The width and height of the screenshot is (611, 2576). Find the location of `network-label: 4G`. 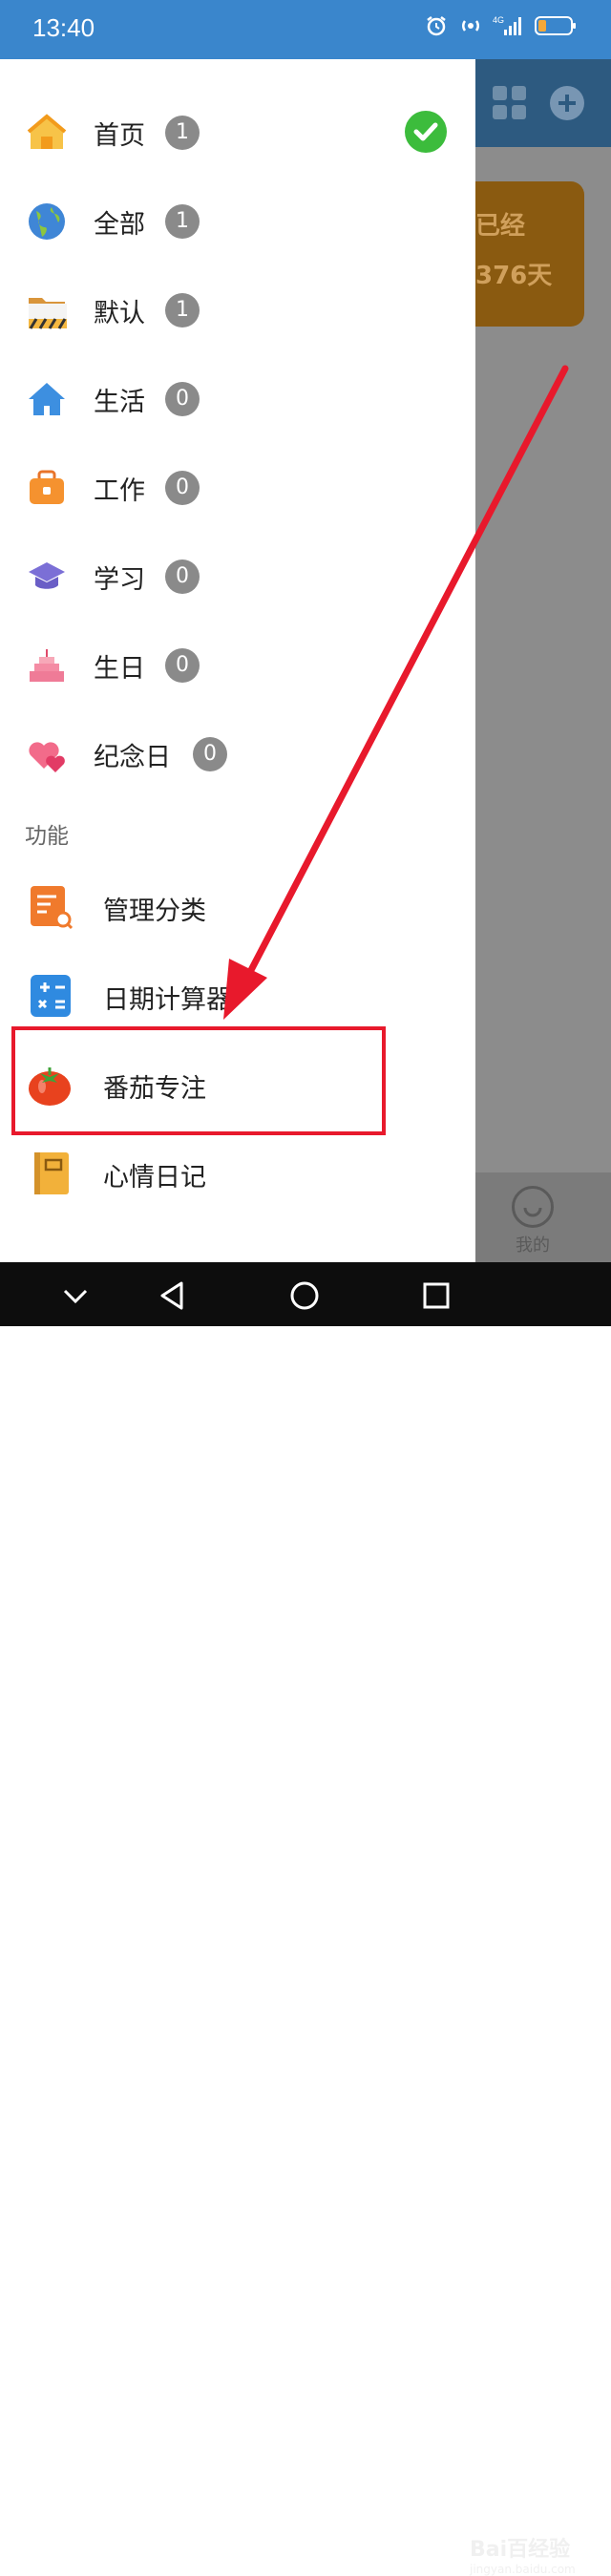

network-label: 4G is located at coordinates (499, 20).